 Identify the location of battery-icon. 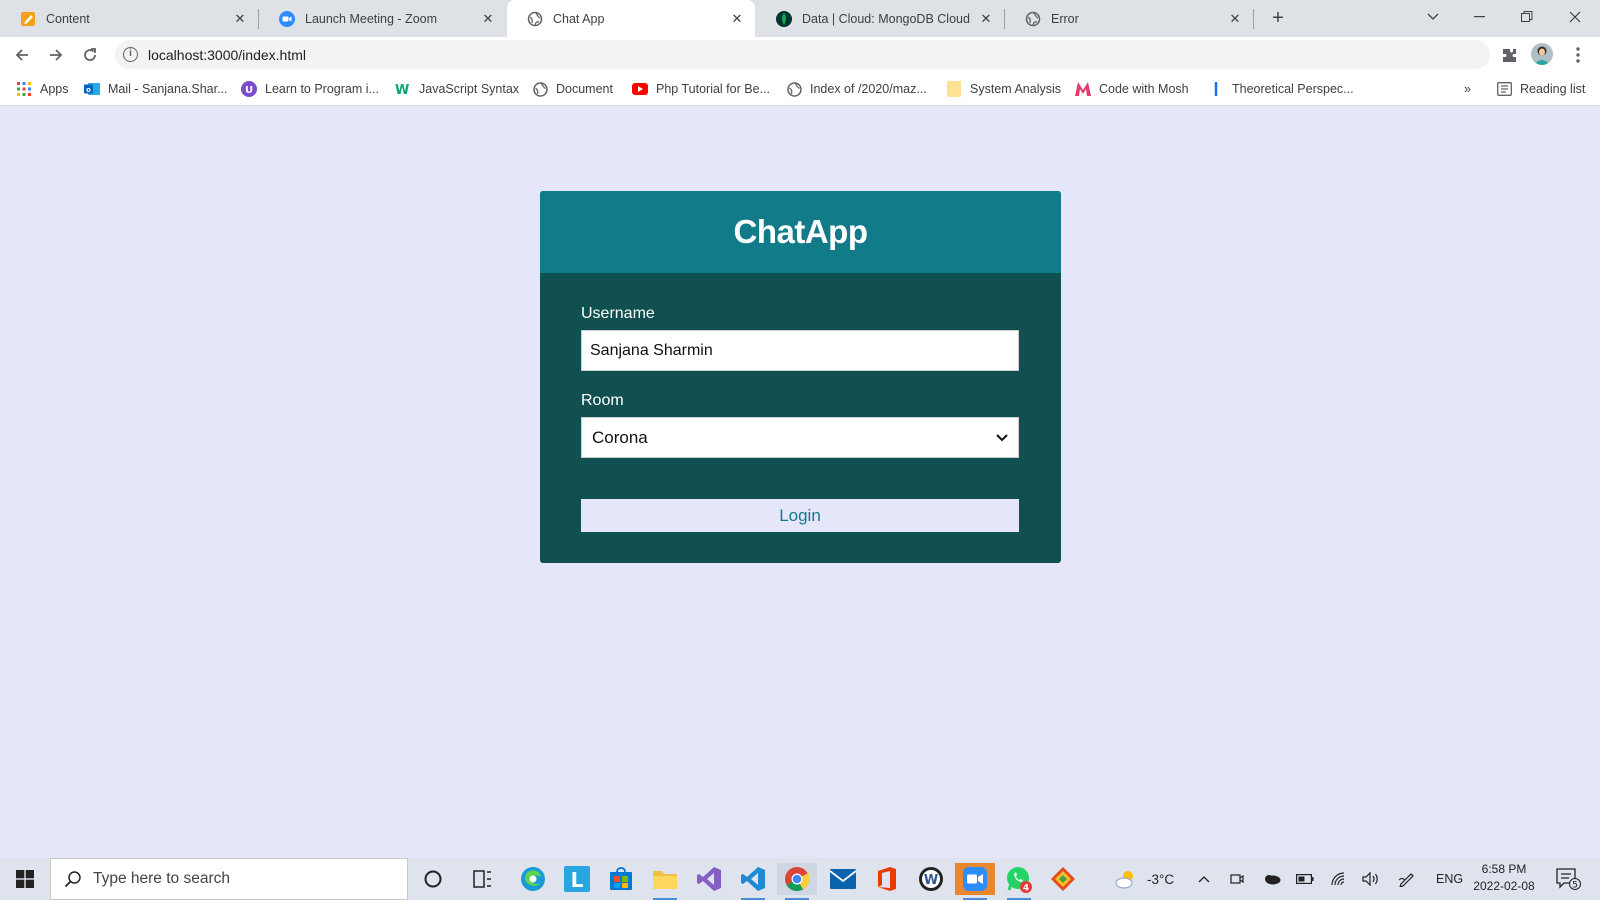
(1305, 879).